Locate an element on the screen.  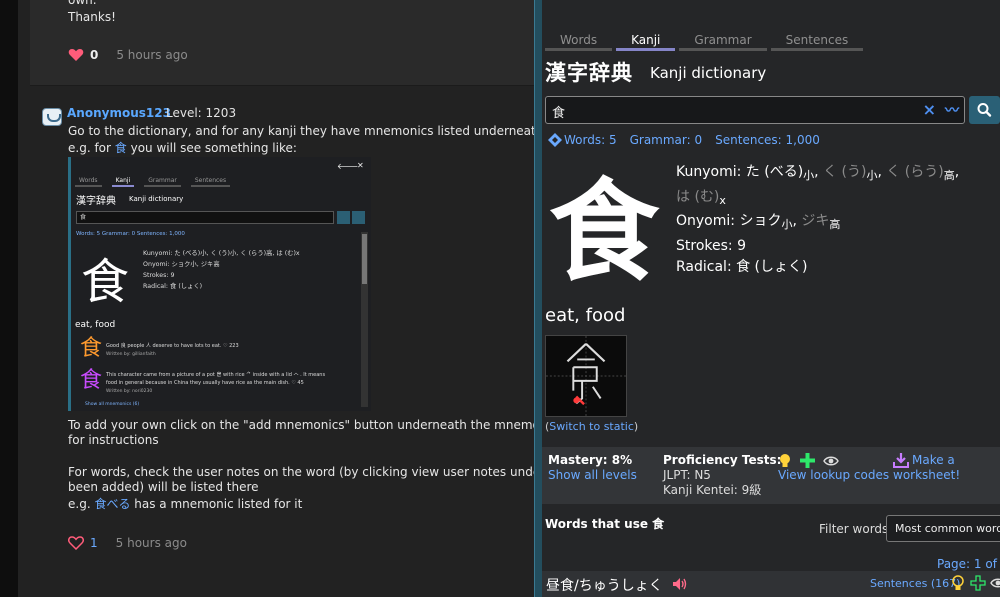
mastery-col: Mastery: 8% Show all levels is located at coordinates (592, 468).